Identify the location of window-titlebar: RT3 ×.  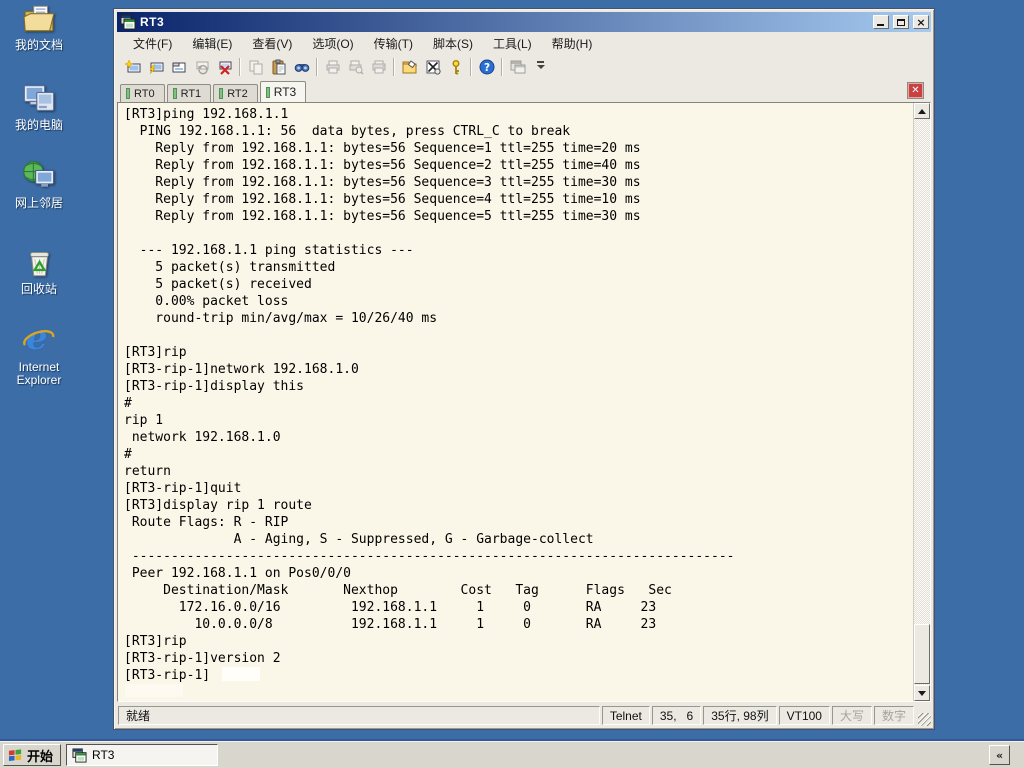
(524, 22).